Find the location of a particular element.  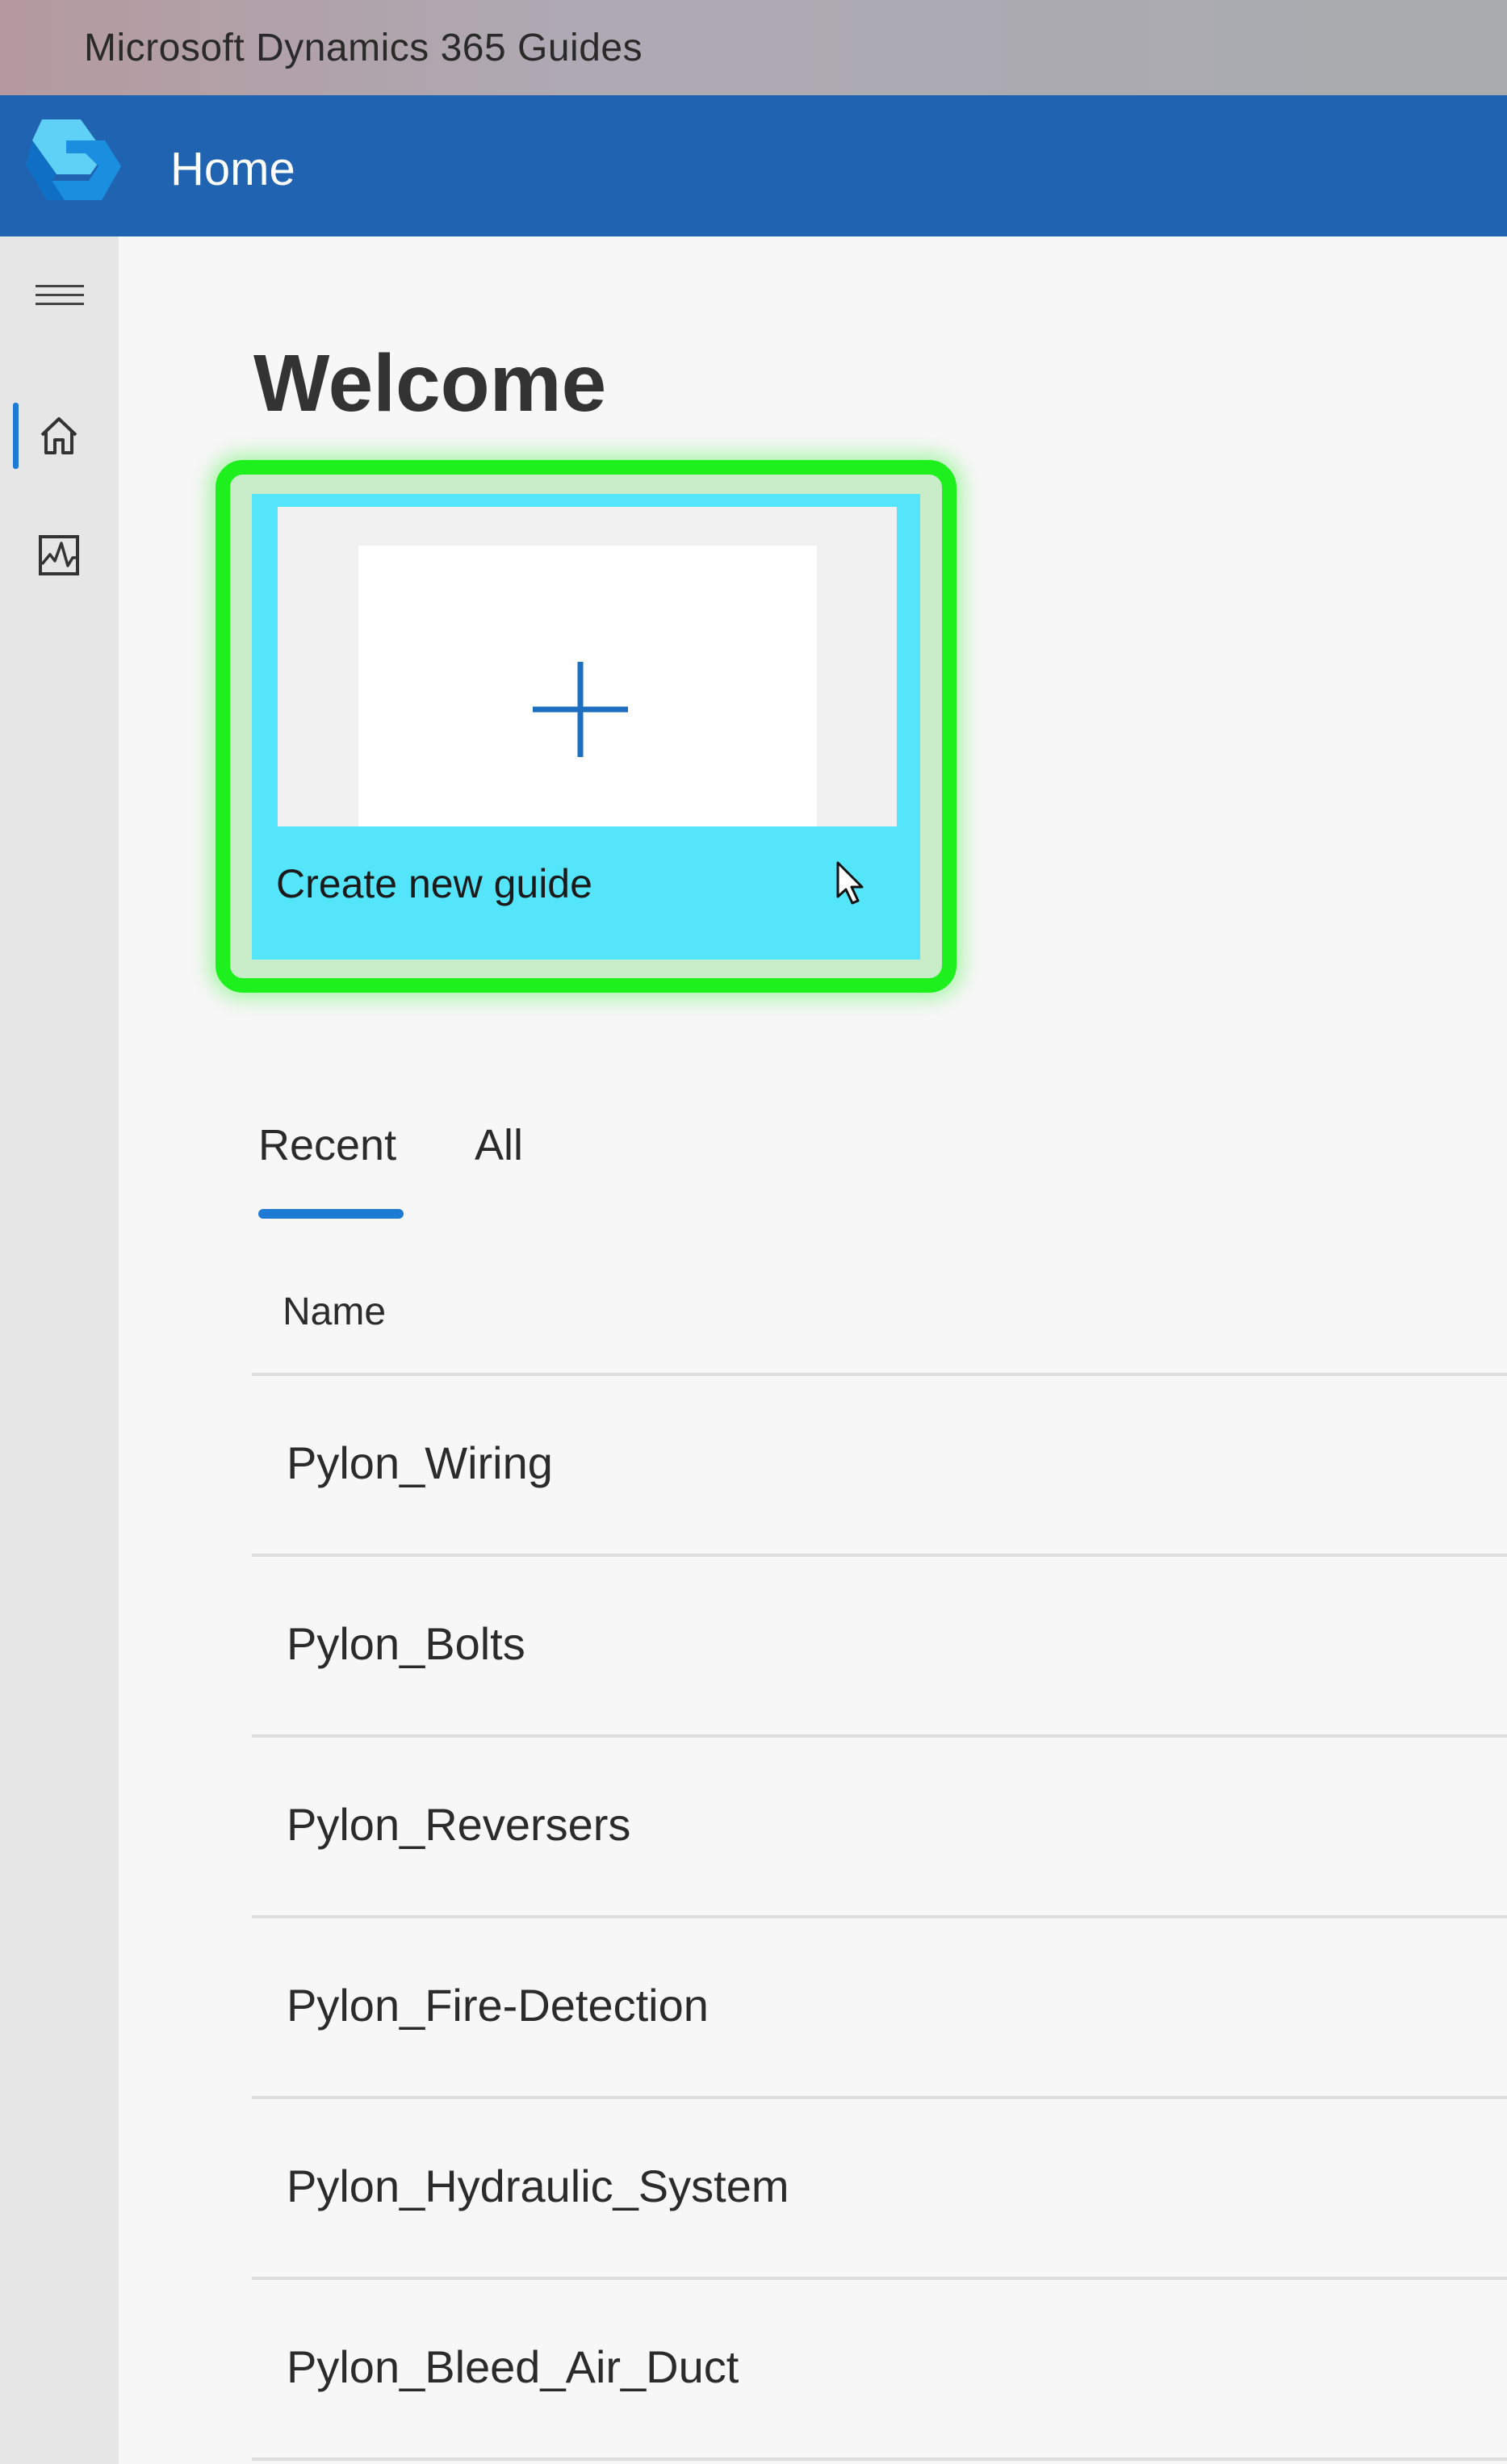

active-tab-indicator is located at coordinates (331, 1214).